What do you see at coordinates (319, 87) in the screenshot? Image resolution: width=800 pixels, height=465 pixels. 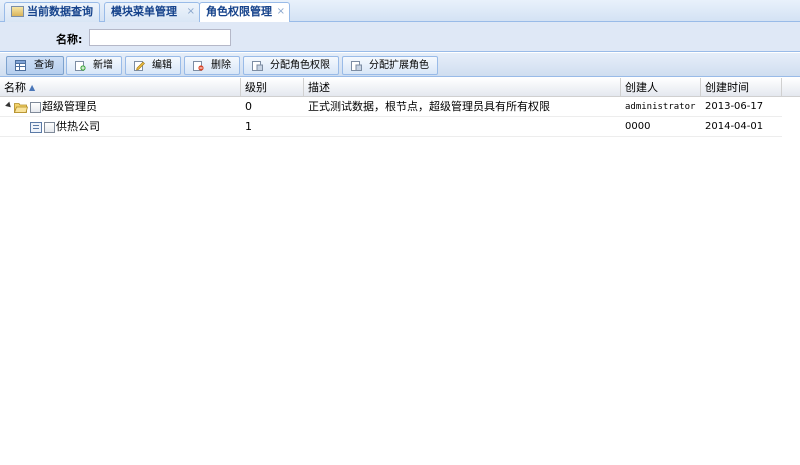 I see `column-label: 描述` at bounding box center [319, 87].